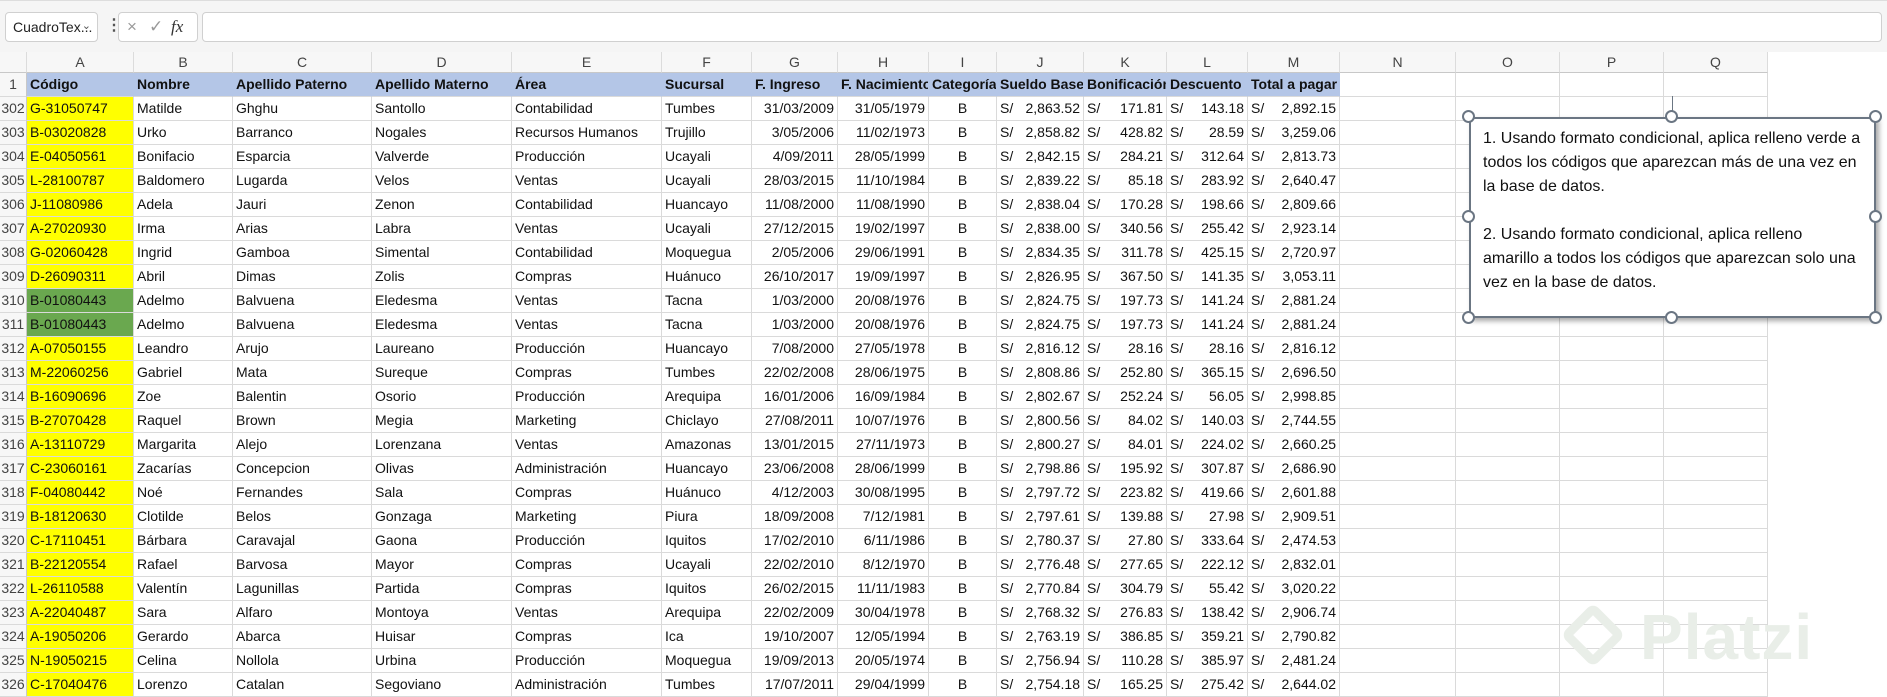  I want to click on cell-l: S/222.12, so click(1207, 565).